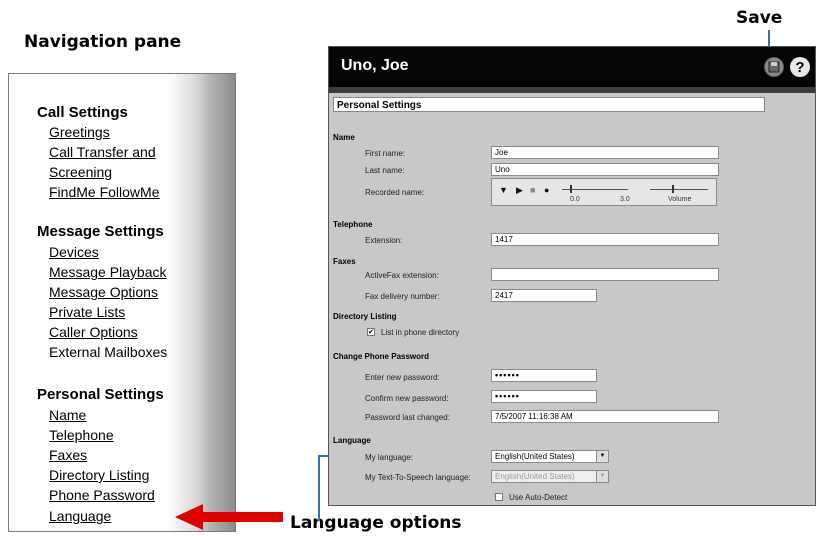 The height and width of the screenshot is (536, 824). Describe the element at coordinates (74, 252) in the screenshot. I see `nav-item-devices: Devices` at that location.